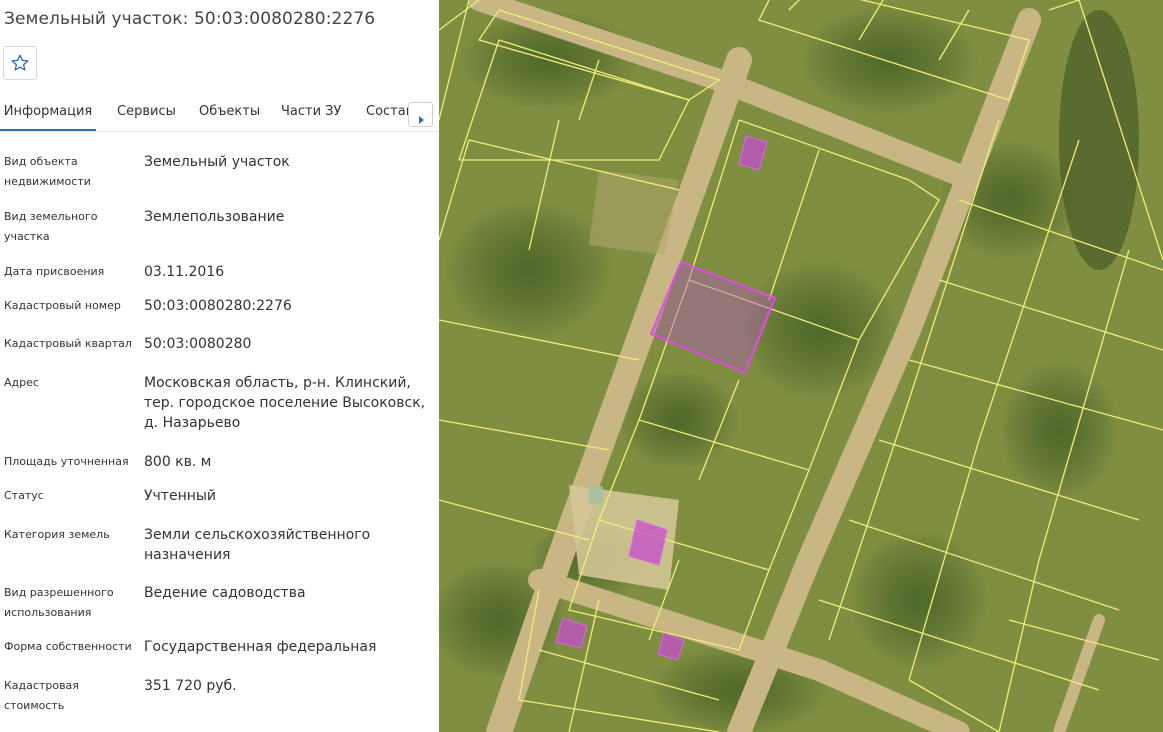 The width and height of the screenshot is (1163, 732). I want to click on field-label: Кадастровая стоимость, so click(41, 695).